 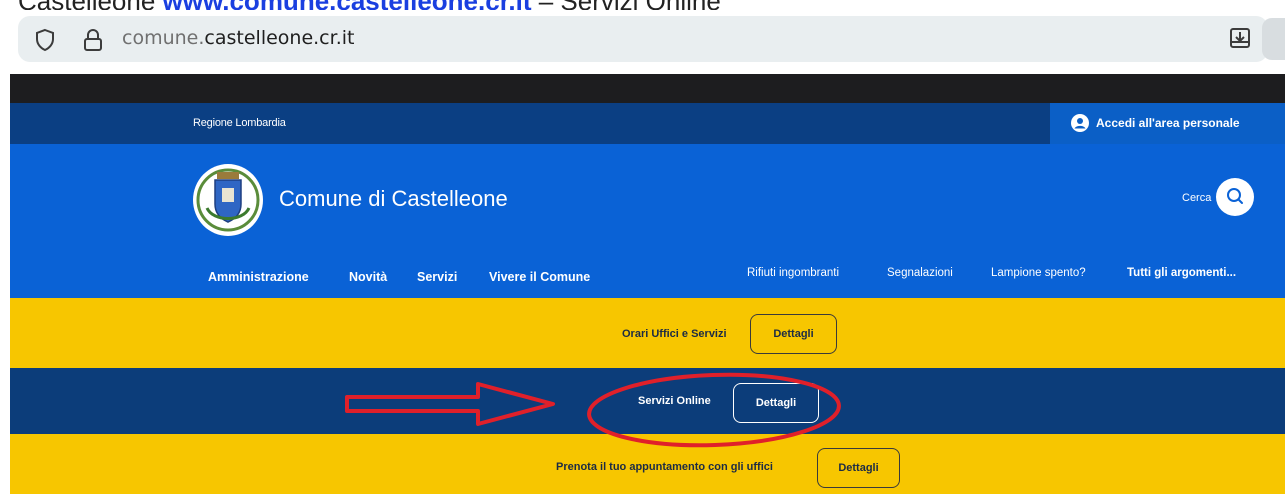 What do you see at coordinates (647, 88) in the screenshot?
I see `top-strip` at bounding box center [647, 88].